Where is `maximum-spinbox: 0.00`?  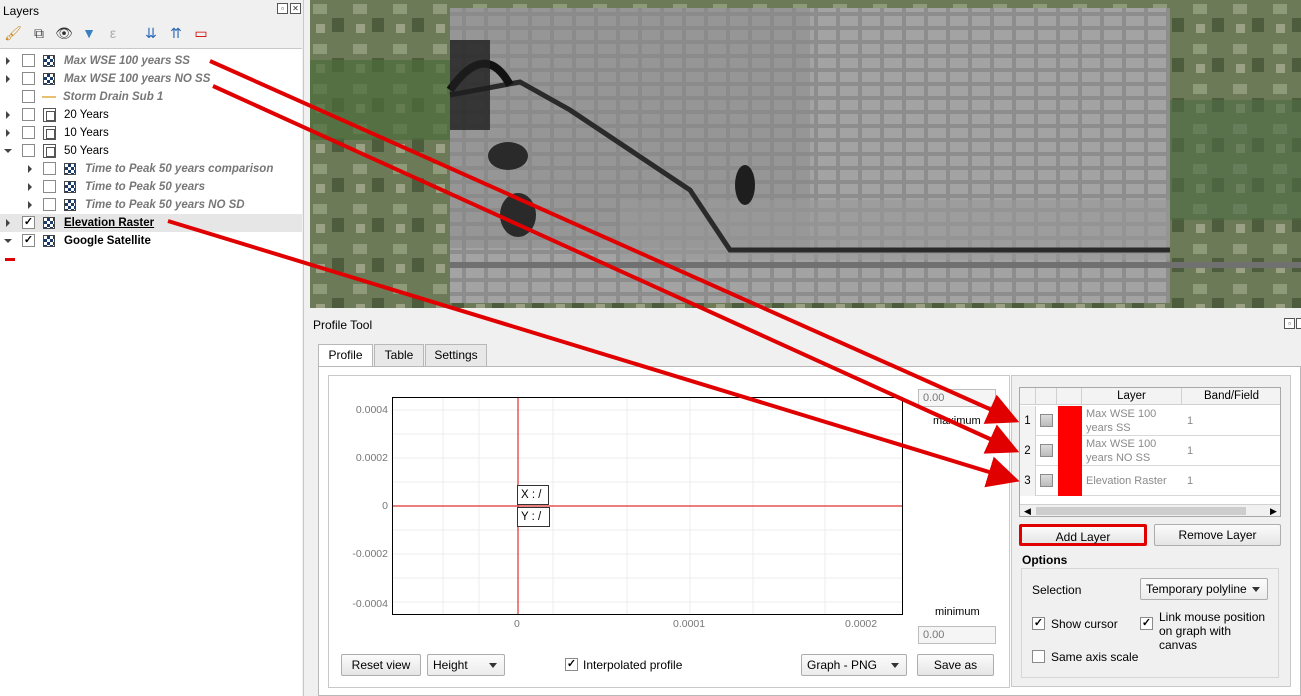
maximum-spinbox: 0.00 is located at coordinates (957, 398).